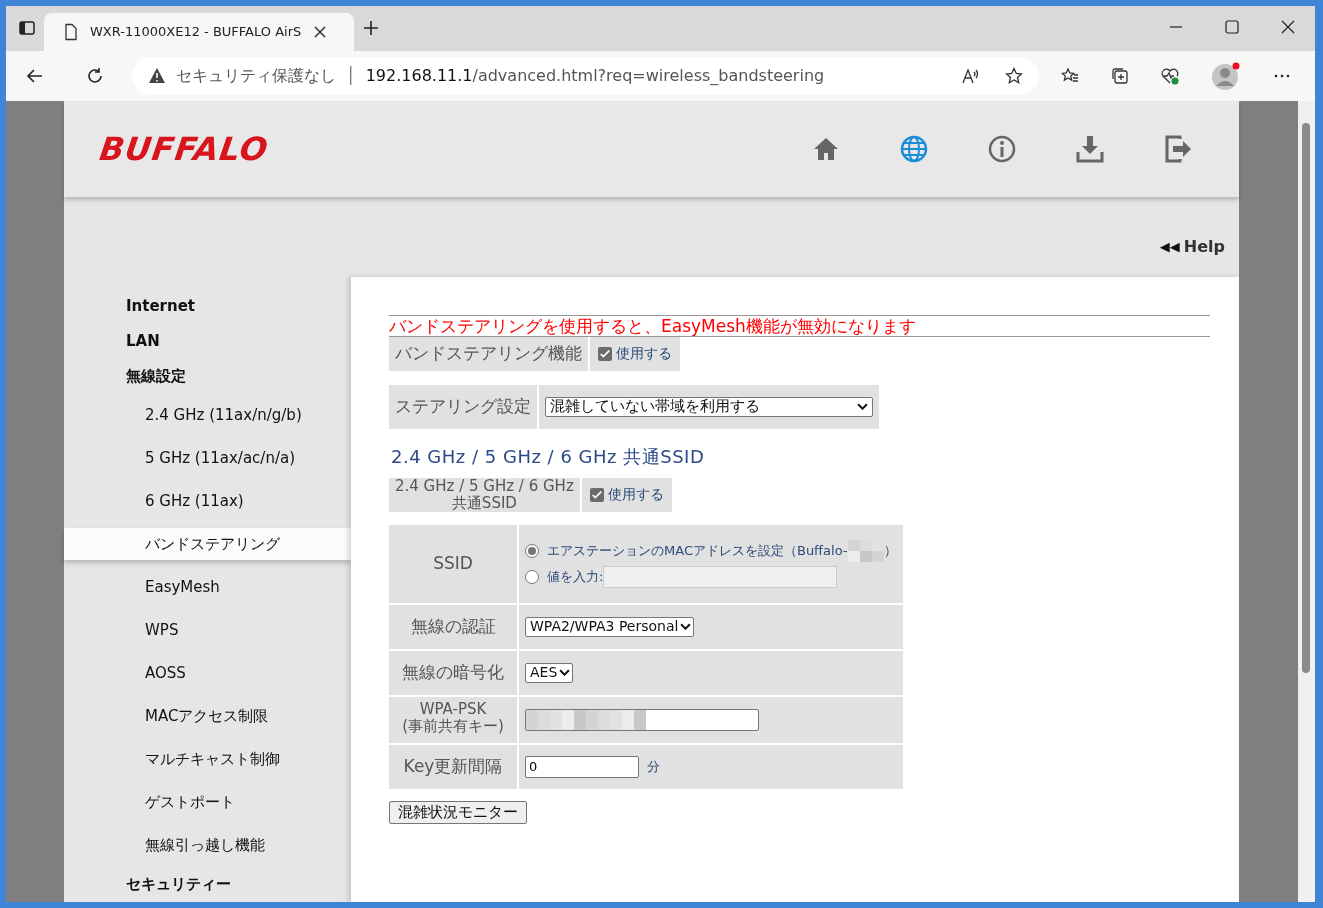 The height and width of the screenshot is (908, 1323). I want to click on globe-icon, so click(914, 149).